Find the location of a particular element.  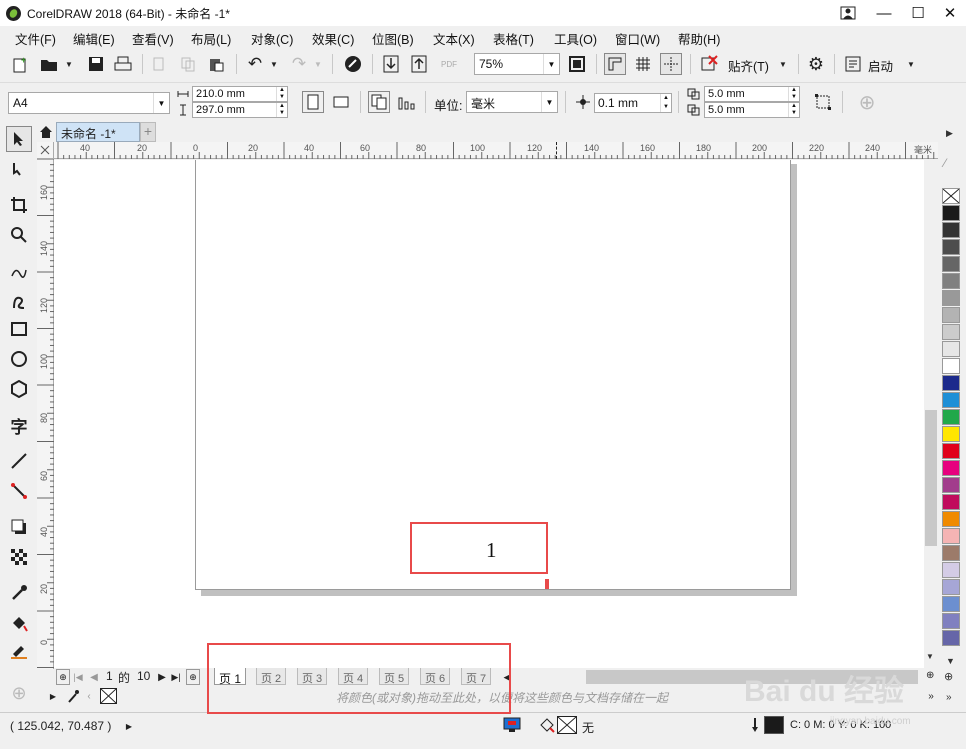

landscape-icon is located at coordinates (341, 102).